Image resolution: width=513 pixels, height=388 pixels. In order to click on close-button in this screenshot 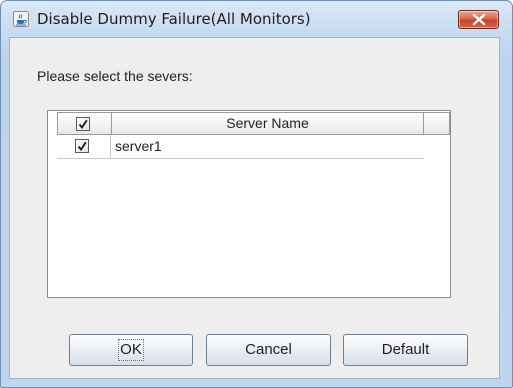, I will do `click(478, 19)`.